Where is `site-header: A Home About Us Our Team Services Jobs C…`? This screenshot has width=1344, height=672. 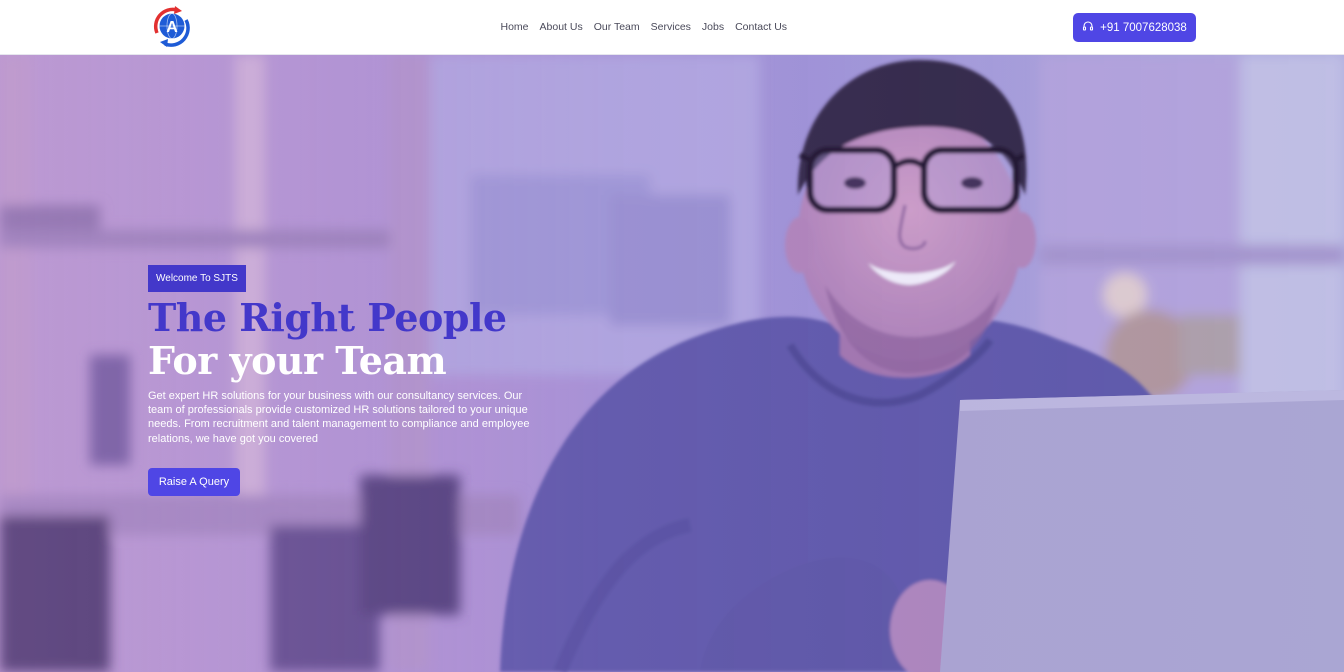 site-header: A Home About Us Our Team Services Jobs C… is located at coordinates (672, 27).